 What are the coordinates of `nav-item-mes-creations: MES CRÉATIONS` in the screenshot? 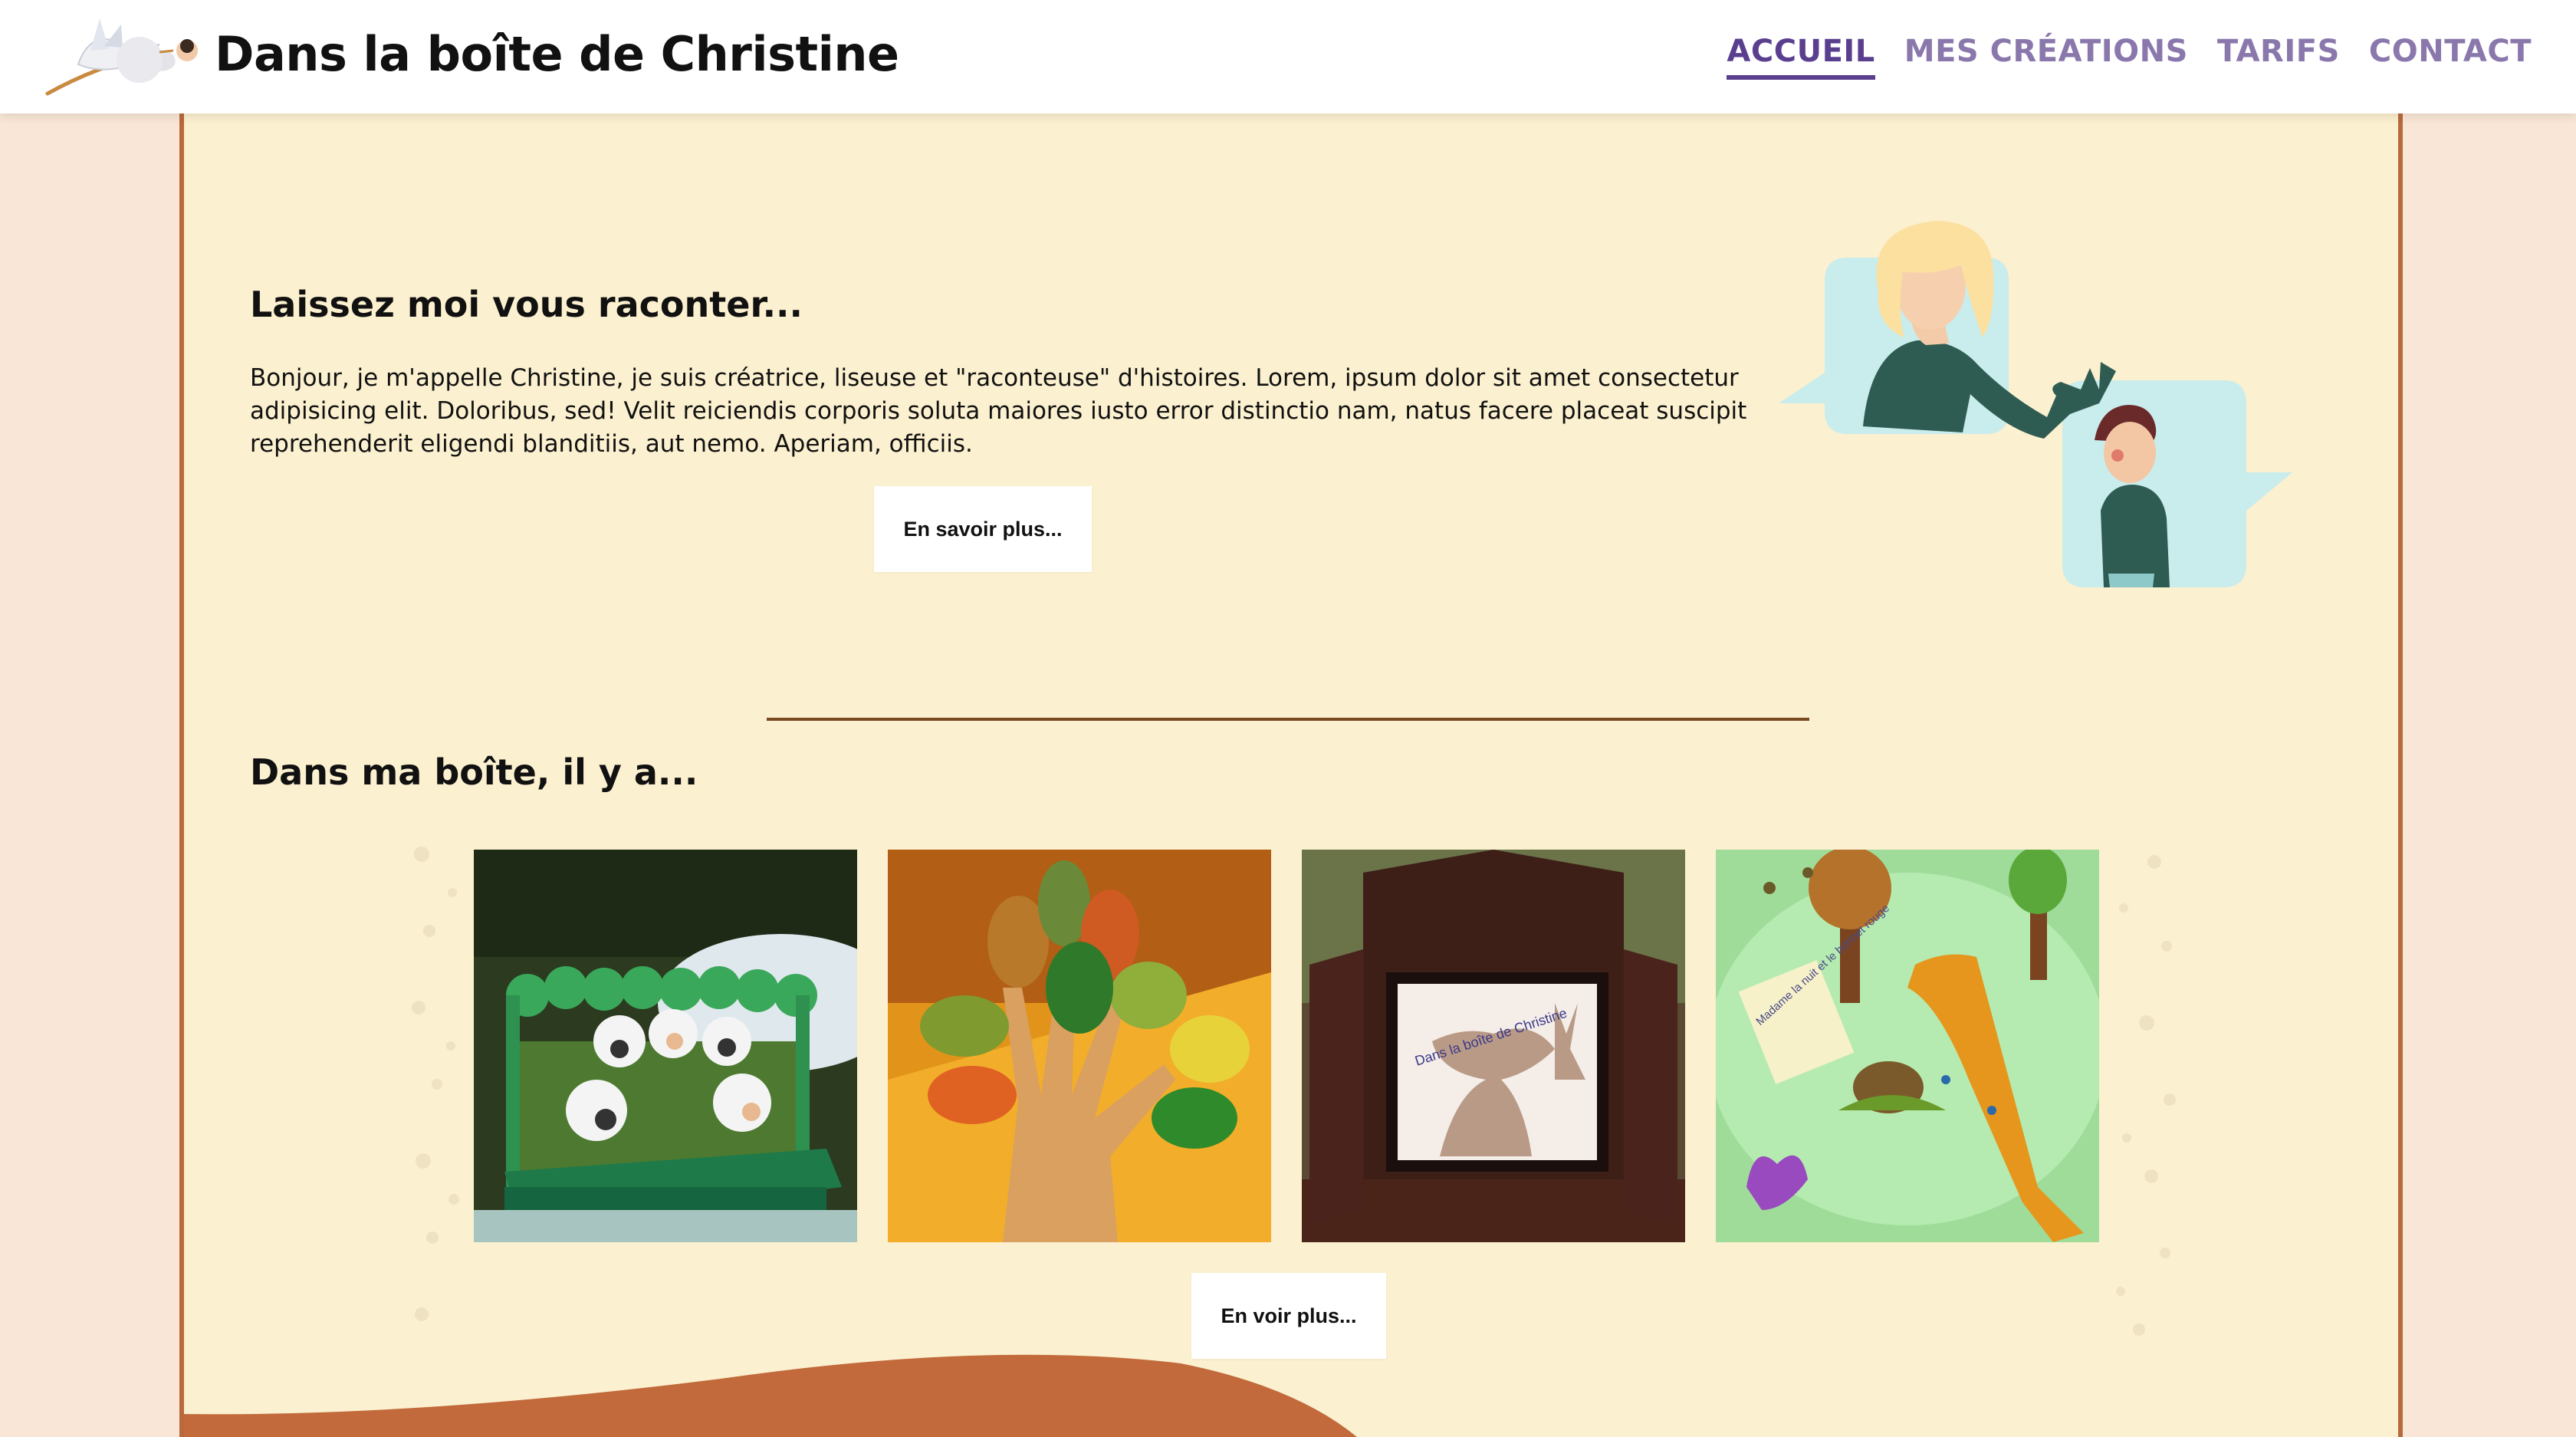 It's located at (2046, 57).